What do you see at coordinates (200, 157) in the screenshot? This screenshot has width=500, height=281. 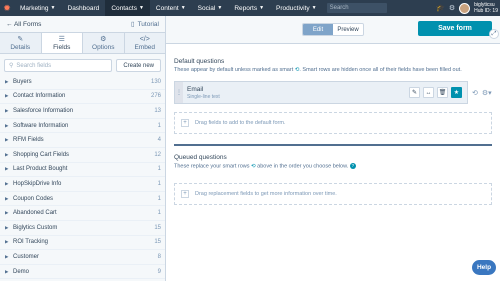 I see `queued-questions-title: Queued questions` at bounding box center [200, 157].